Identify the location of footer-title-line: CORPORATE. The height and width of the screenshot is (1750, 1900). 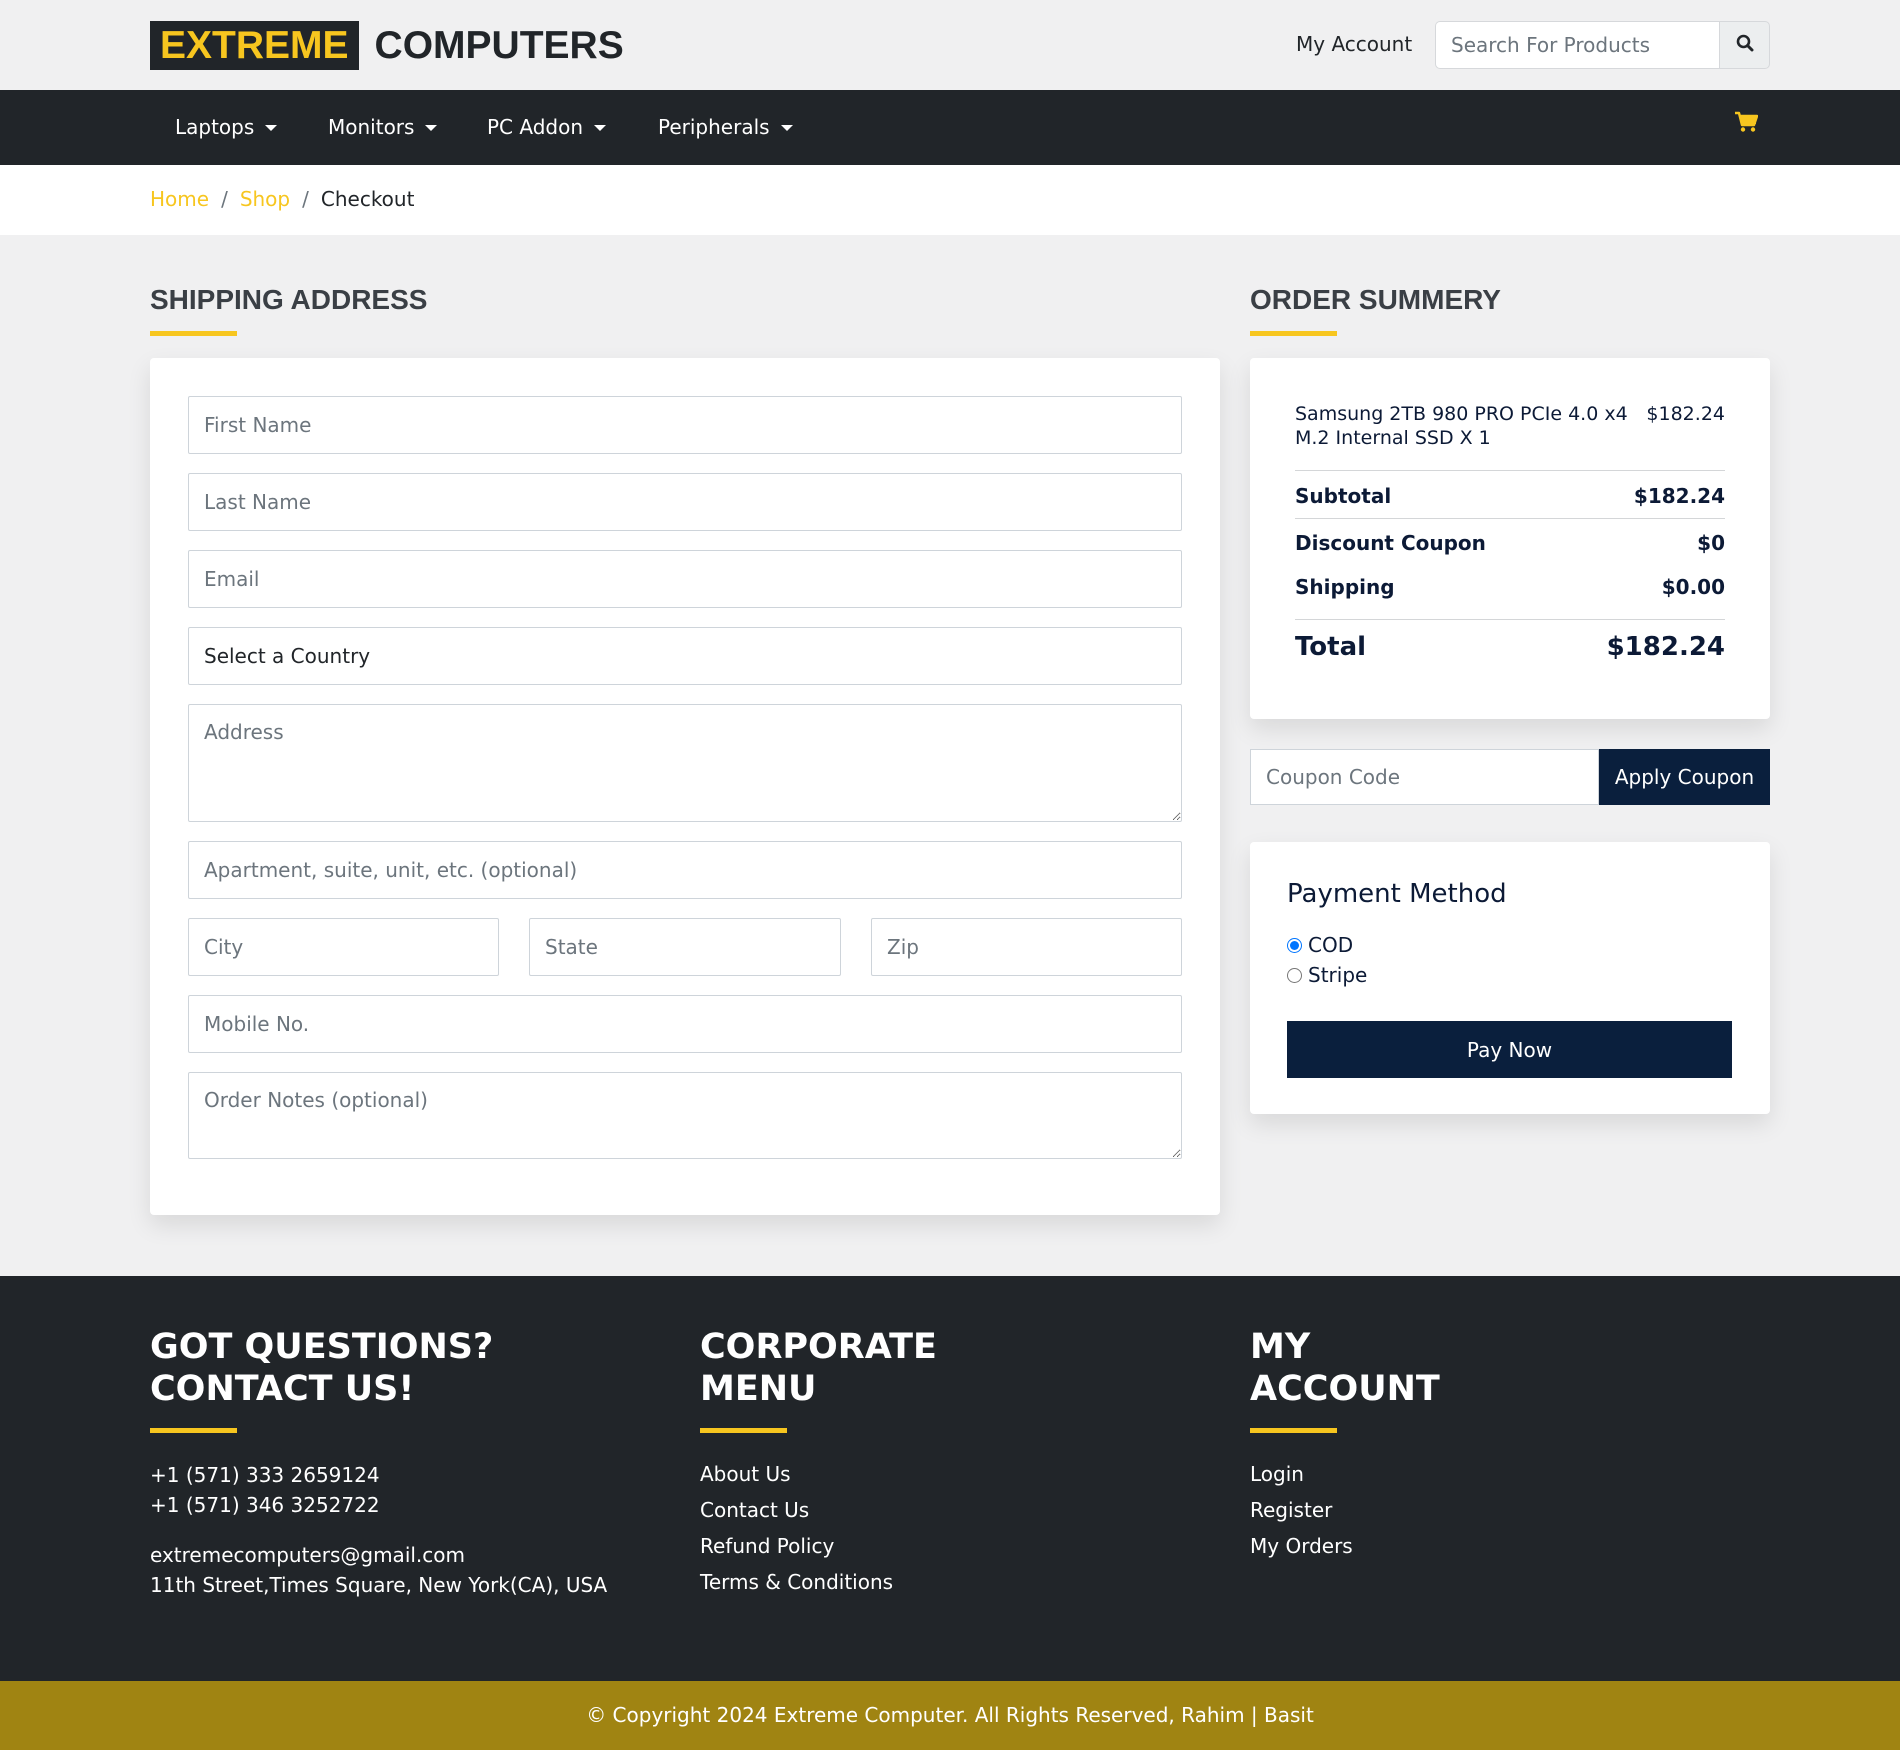
(818, 1347).